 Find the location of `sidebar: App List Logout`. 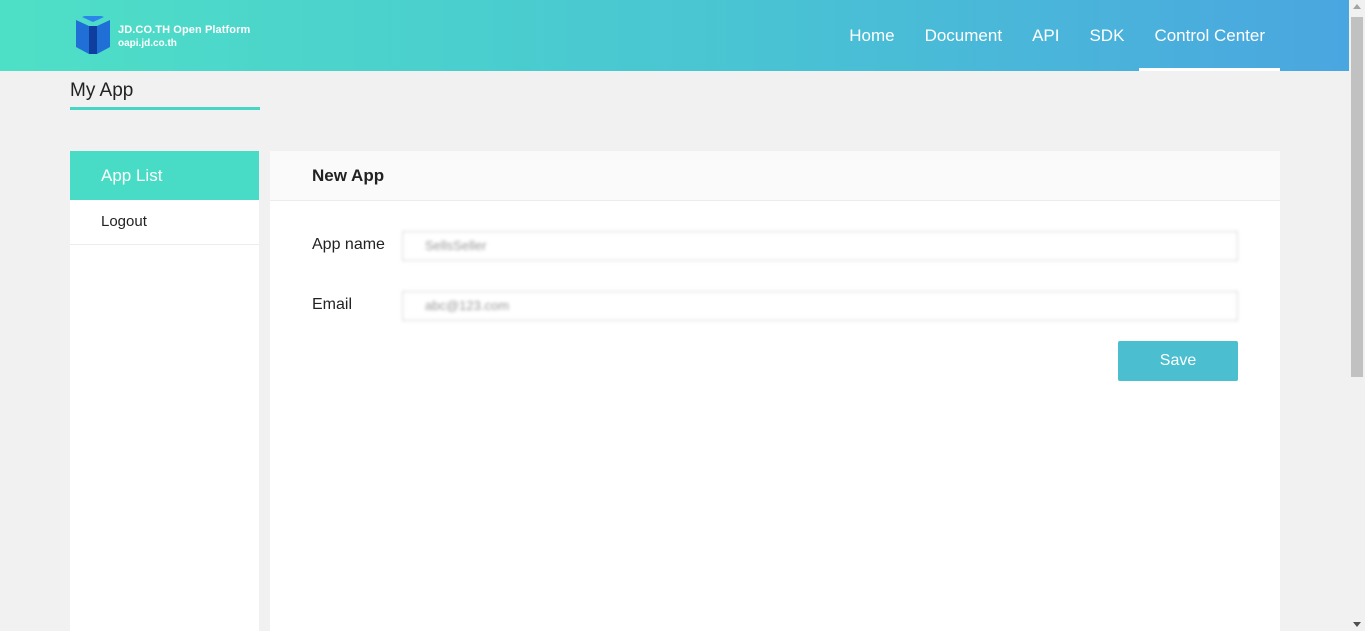

sidebar: App List Logout is located at coordinates (164, 391).